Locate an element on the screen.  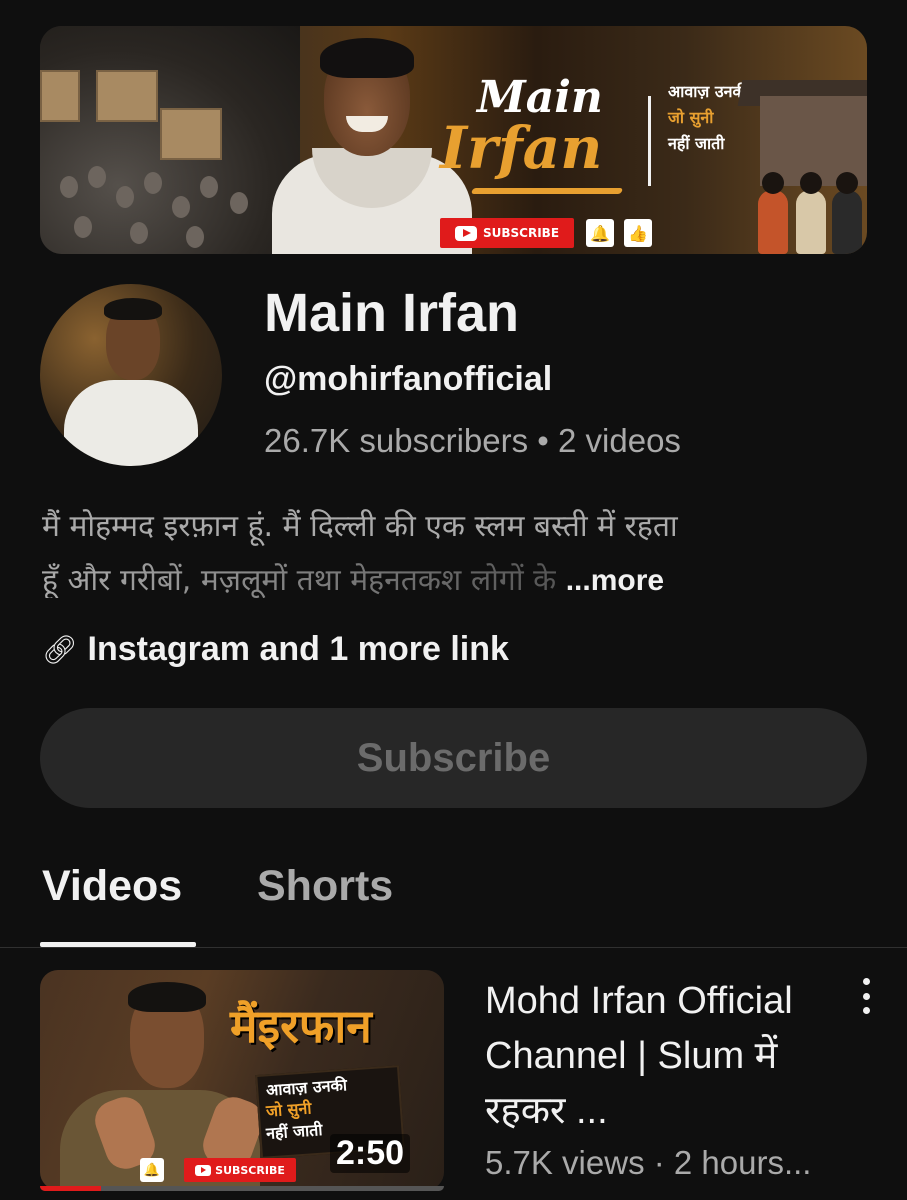
banner-tagline-1: आवाज़ उनकी is located at coordinates (708, 91).